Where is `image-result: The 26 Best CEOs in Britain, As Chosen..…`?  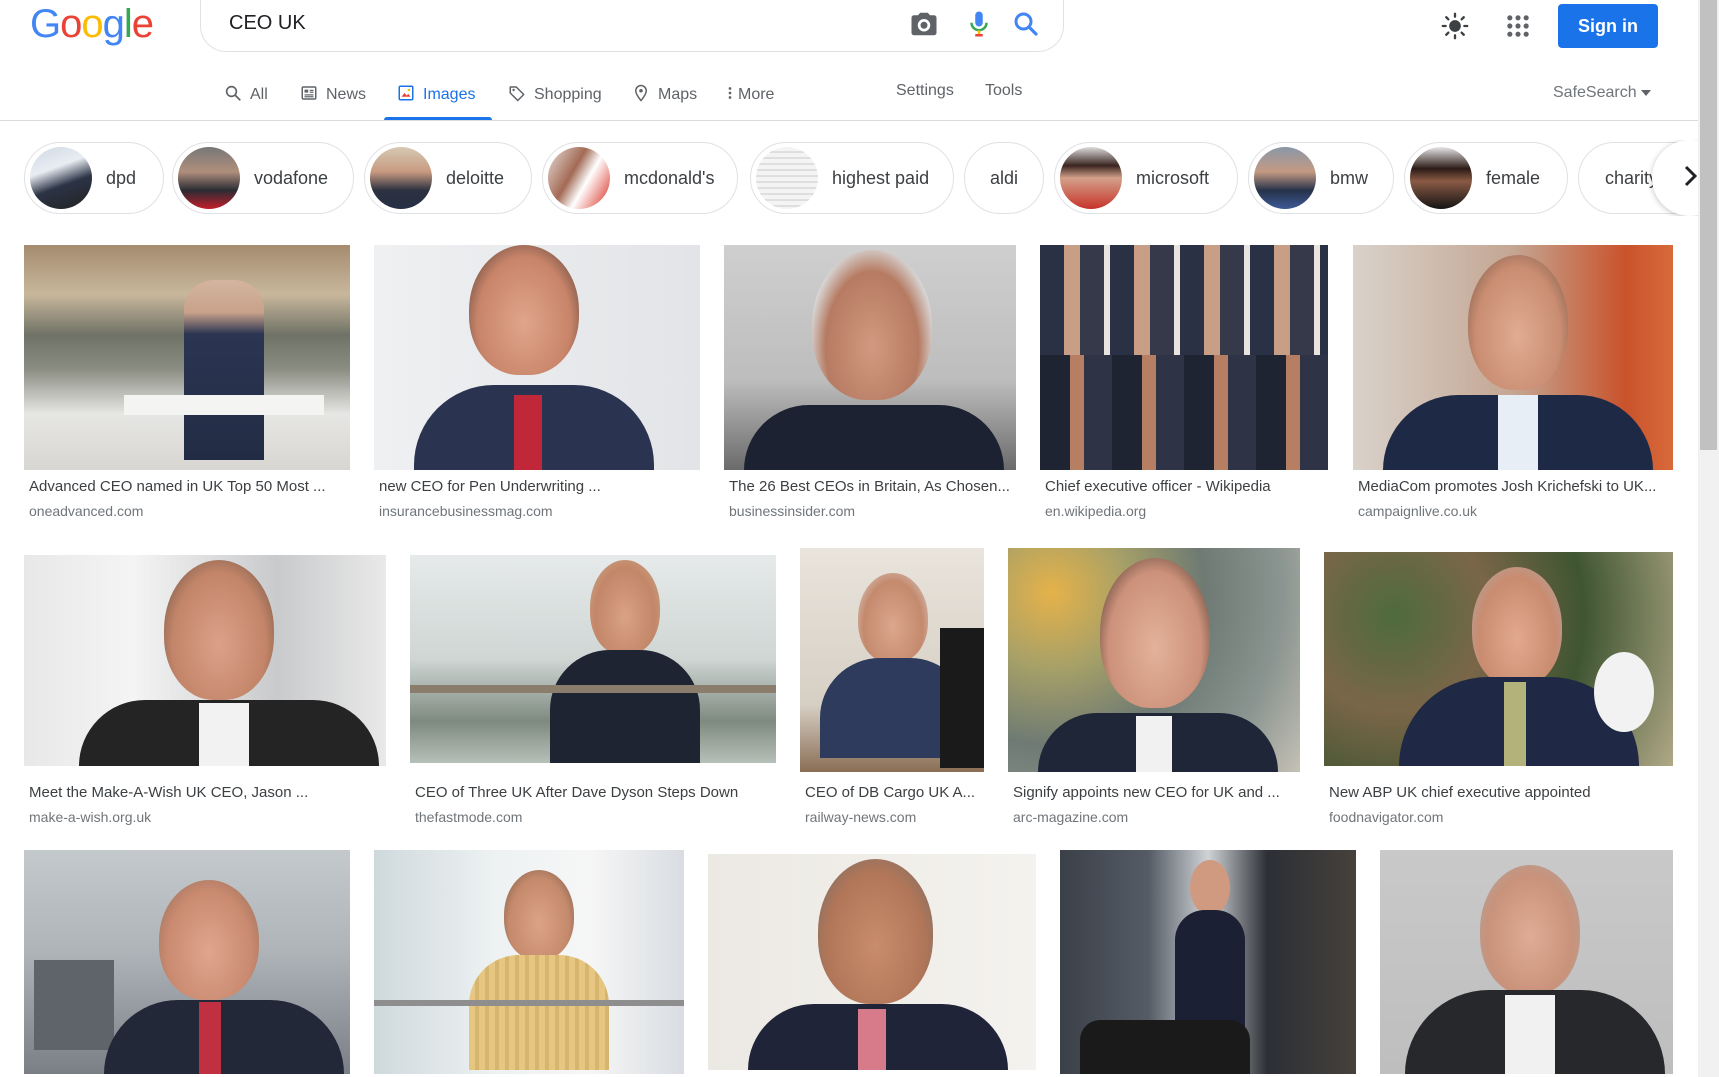
image-result: The 26 Best CEOs in Britain, As Chosen..… is located at coordinates (870, 385).